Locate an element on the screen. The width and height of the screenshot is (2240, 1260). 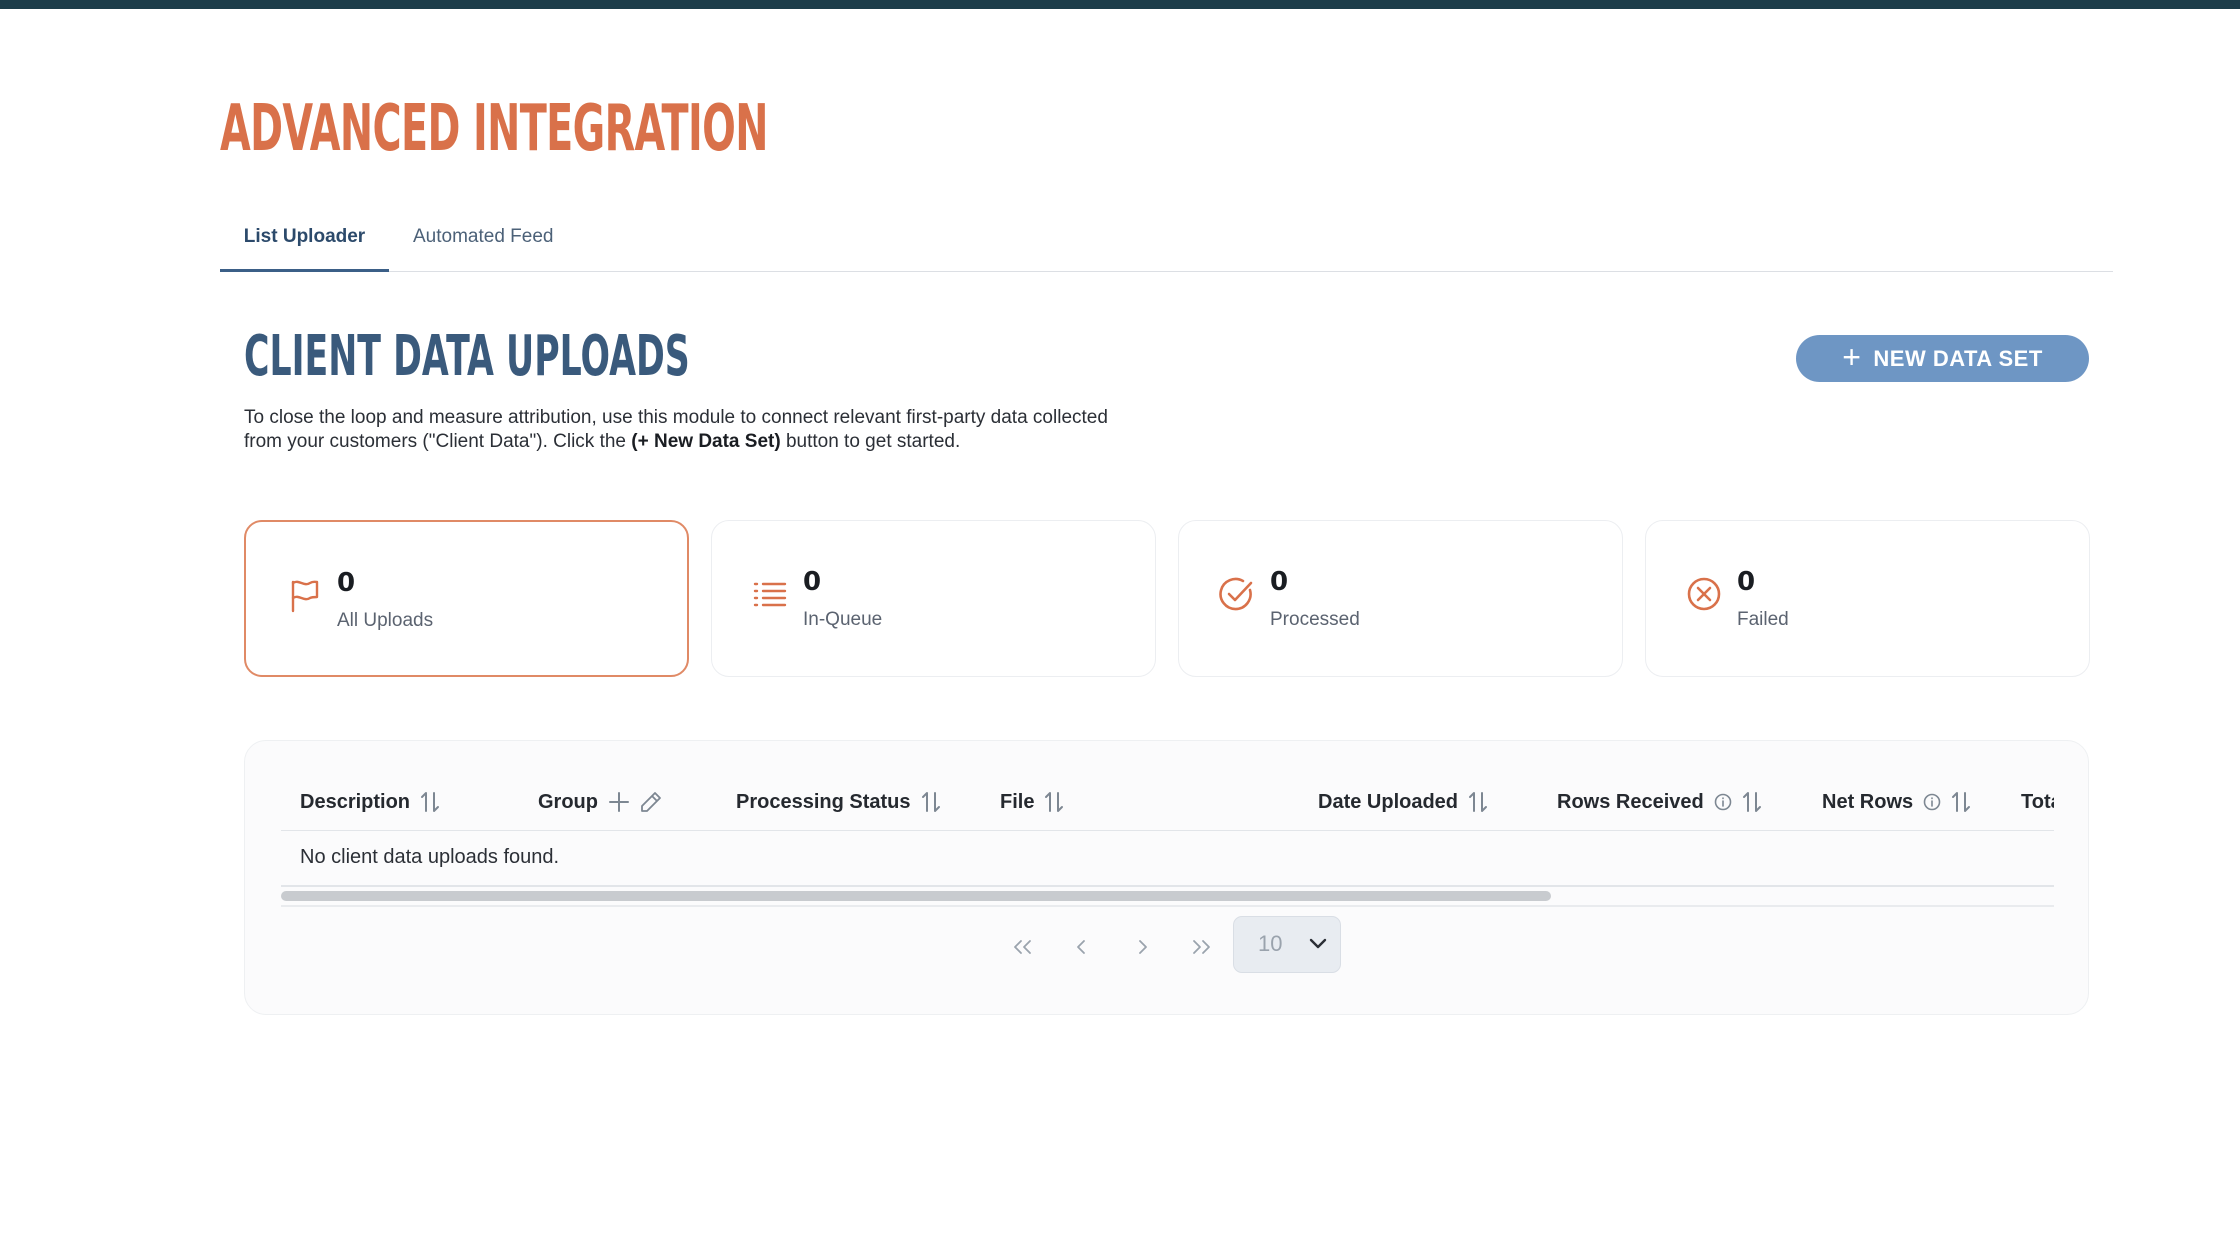
section-title: Client Data Uploads is located at coordinates (467, 356).